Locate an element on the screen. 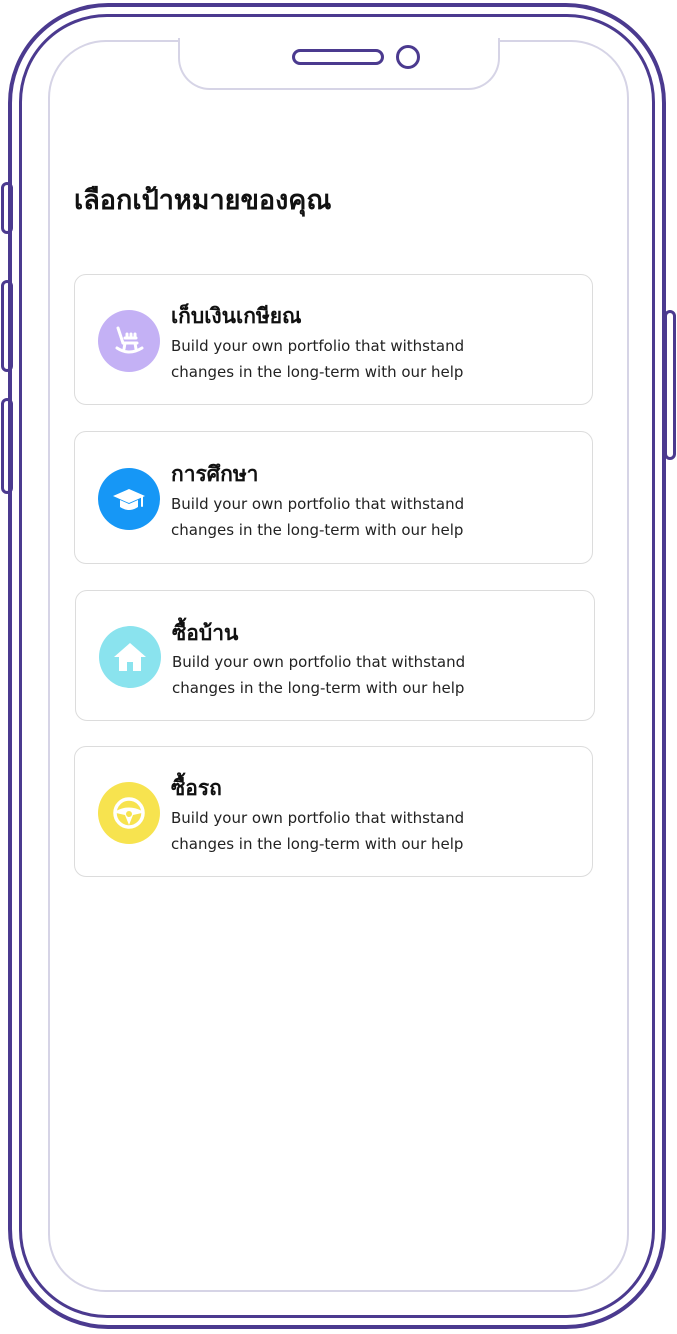  goal-title: ซื้อรถ is located at coordinates (196, 788).